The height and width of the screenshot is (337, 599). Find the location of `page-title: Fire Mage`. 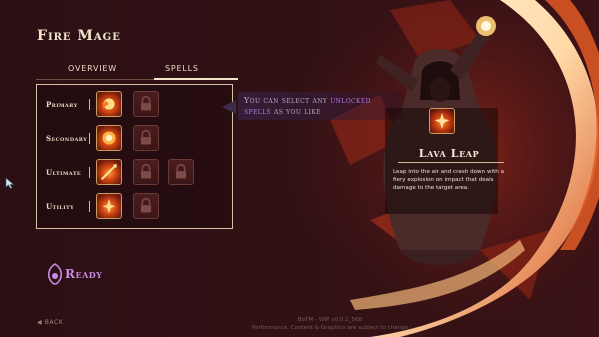

page-title: Fire Mage is located at coordinates (79, 36).